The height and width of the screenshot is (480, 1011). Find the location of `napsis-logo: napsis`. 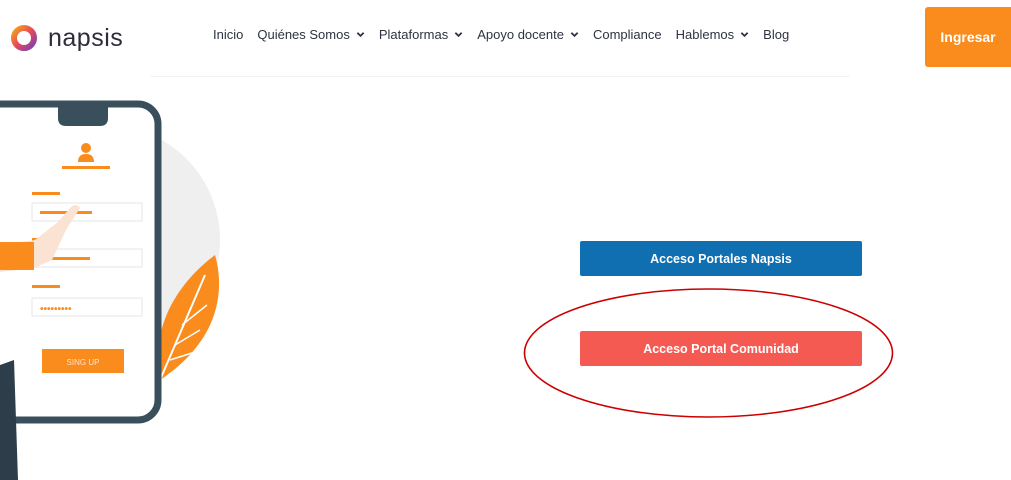

napsis-logo: napsis is located at coordinates (66, 38).